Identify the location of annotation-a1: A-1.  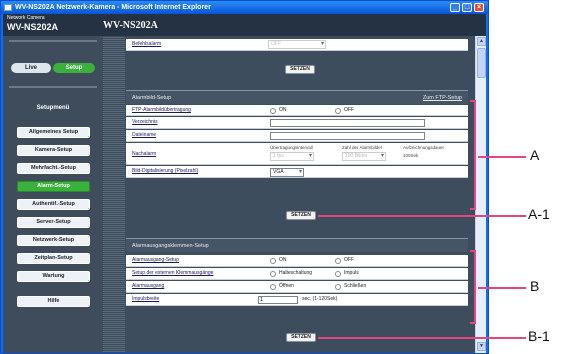
(539, 214).